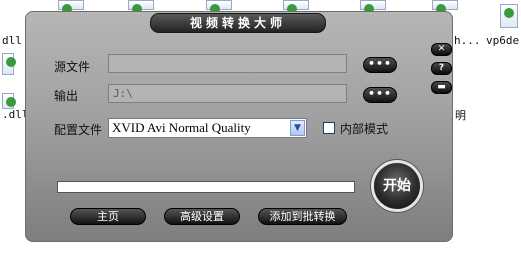 Image resolution: width=521 pixels, height=276 pixels. Describe the element at coordinates (441, 68) in the screenshot. I see `help-icon: ?` at that location.